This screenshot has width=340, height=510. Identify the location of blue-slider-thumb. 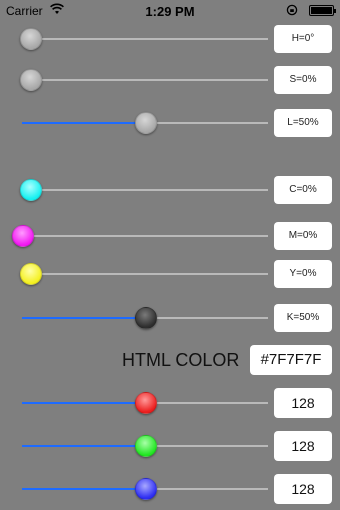
(146, 489).